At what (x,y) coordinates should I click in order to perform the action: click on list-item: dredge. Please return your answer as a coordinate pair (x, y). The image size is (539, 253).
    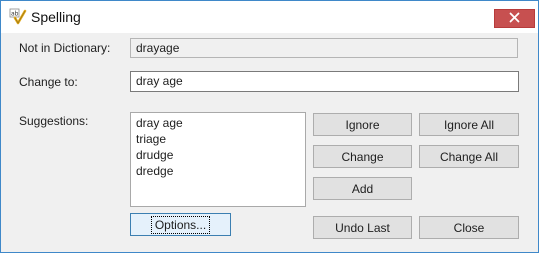
    Looking at the image, I should click on (218, 171).